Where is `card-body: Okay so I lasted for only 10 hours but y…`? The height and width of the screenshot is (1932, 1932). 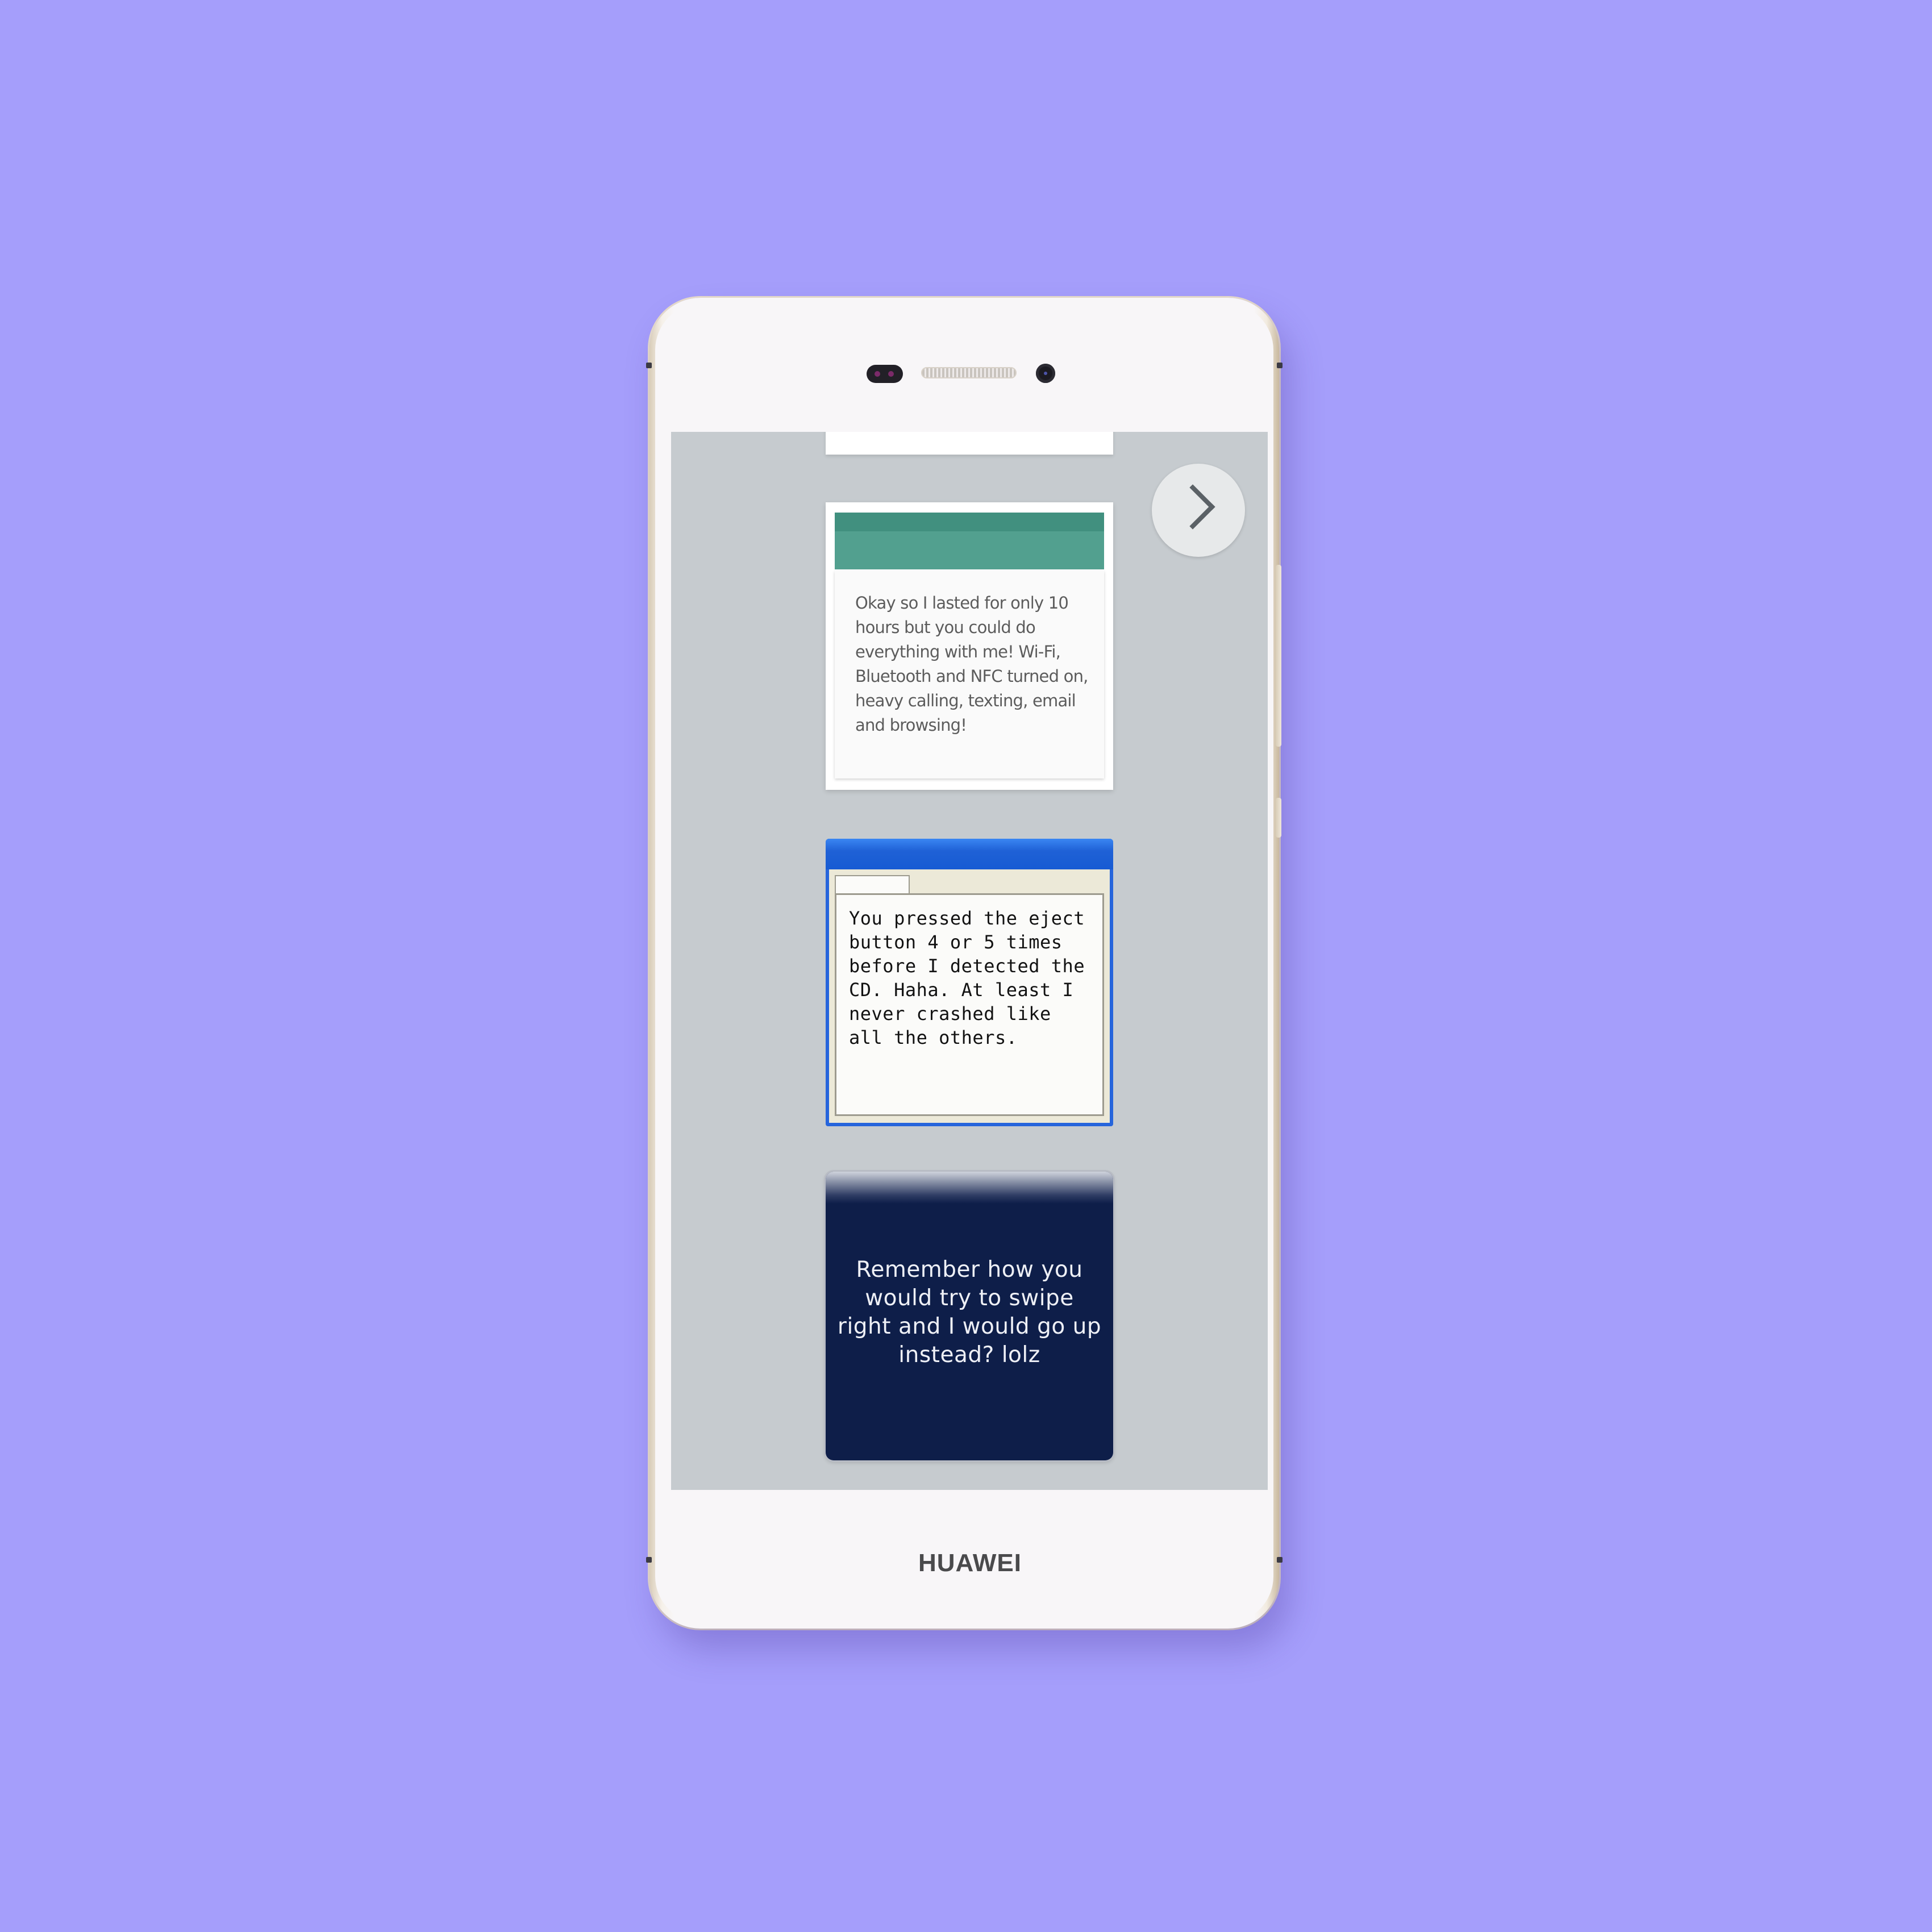
card-body: Okay so I lasted for only 10 hours but y… is located at coordinates (969, 674).